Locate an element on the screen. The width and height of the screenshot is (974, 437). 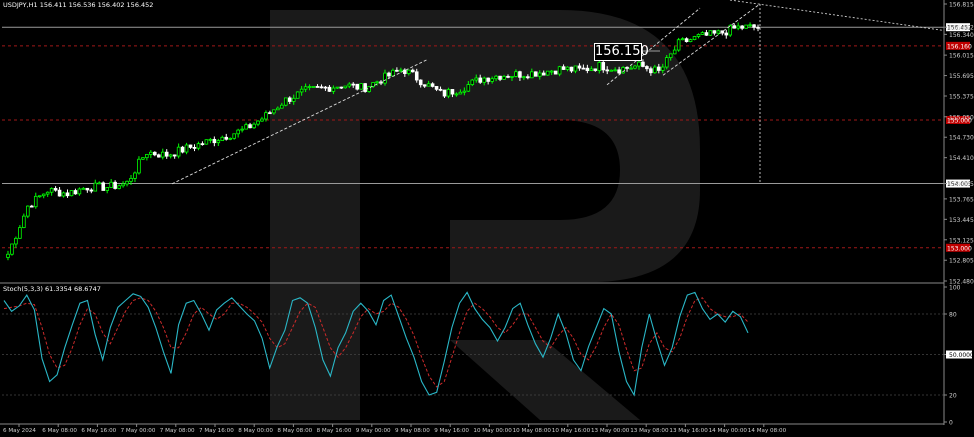
stoch-tick-label: 20 is located at coordinates (953, 396).